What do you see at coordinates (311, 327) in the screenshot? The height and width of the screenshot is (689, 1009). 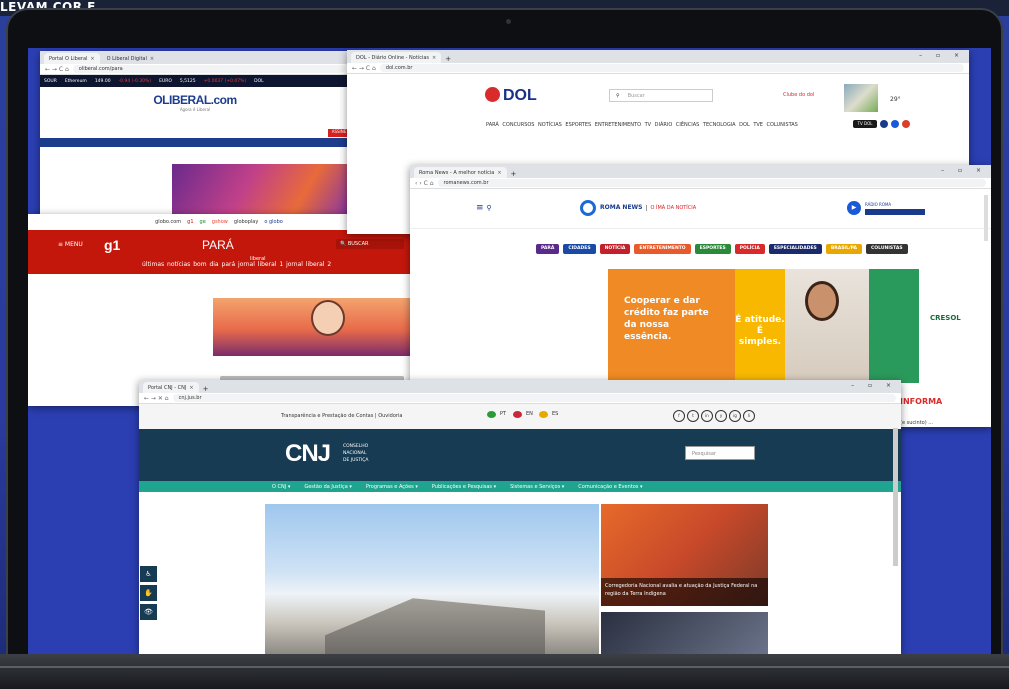 I see `promo-ad-image` at bounding box center [311, 327].